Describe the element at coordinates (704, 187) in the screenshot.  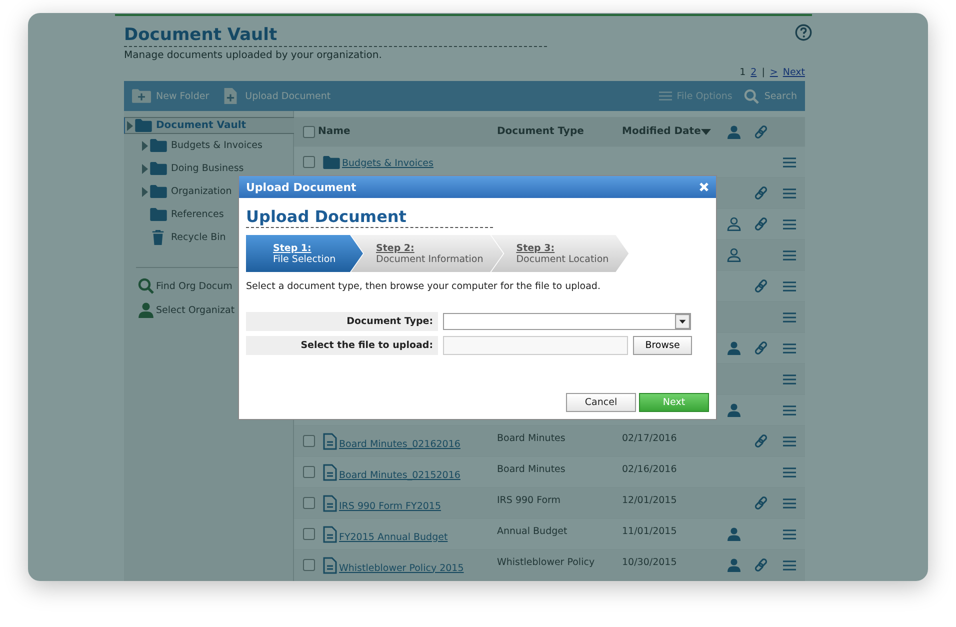
I see `close-icon` at that location.